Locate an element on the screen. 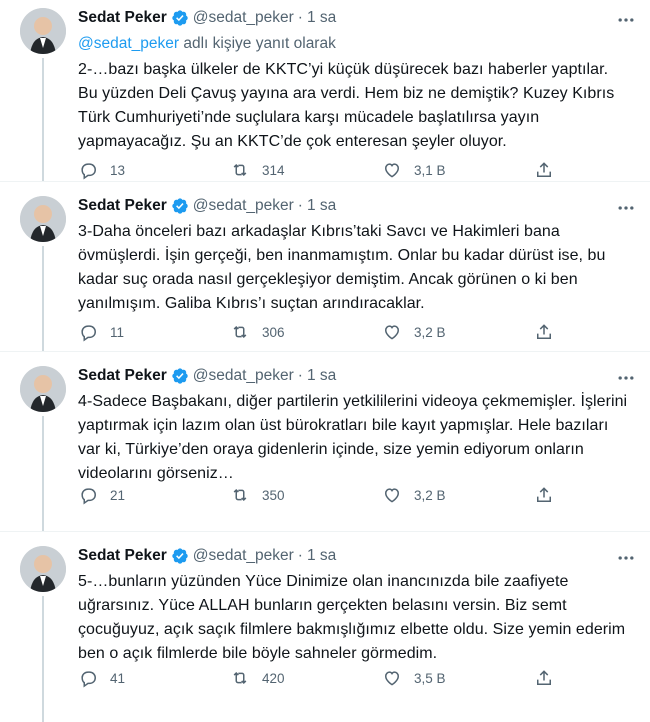 This screenshot has width=650, height=722. tweet-actions: 13 314 3,1 B is located at coordinates (318, 170).